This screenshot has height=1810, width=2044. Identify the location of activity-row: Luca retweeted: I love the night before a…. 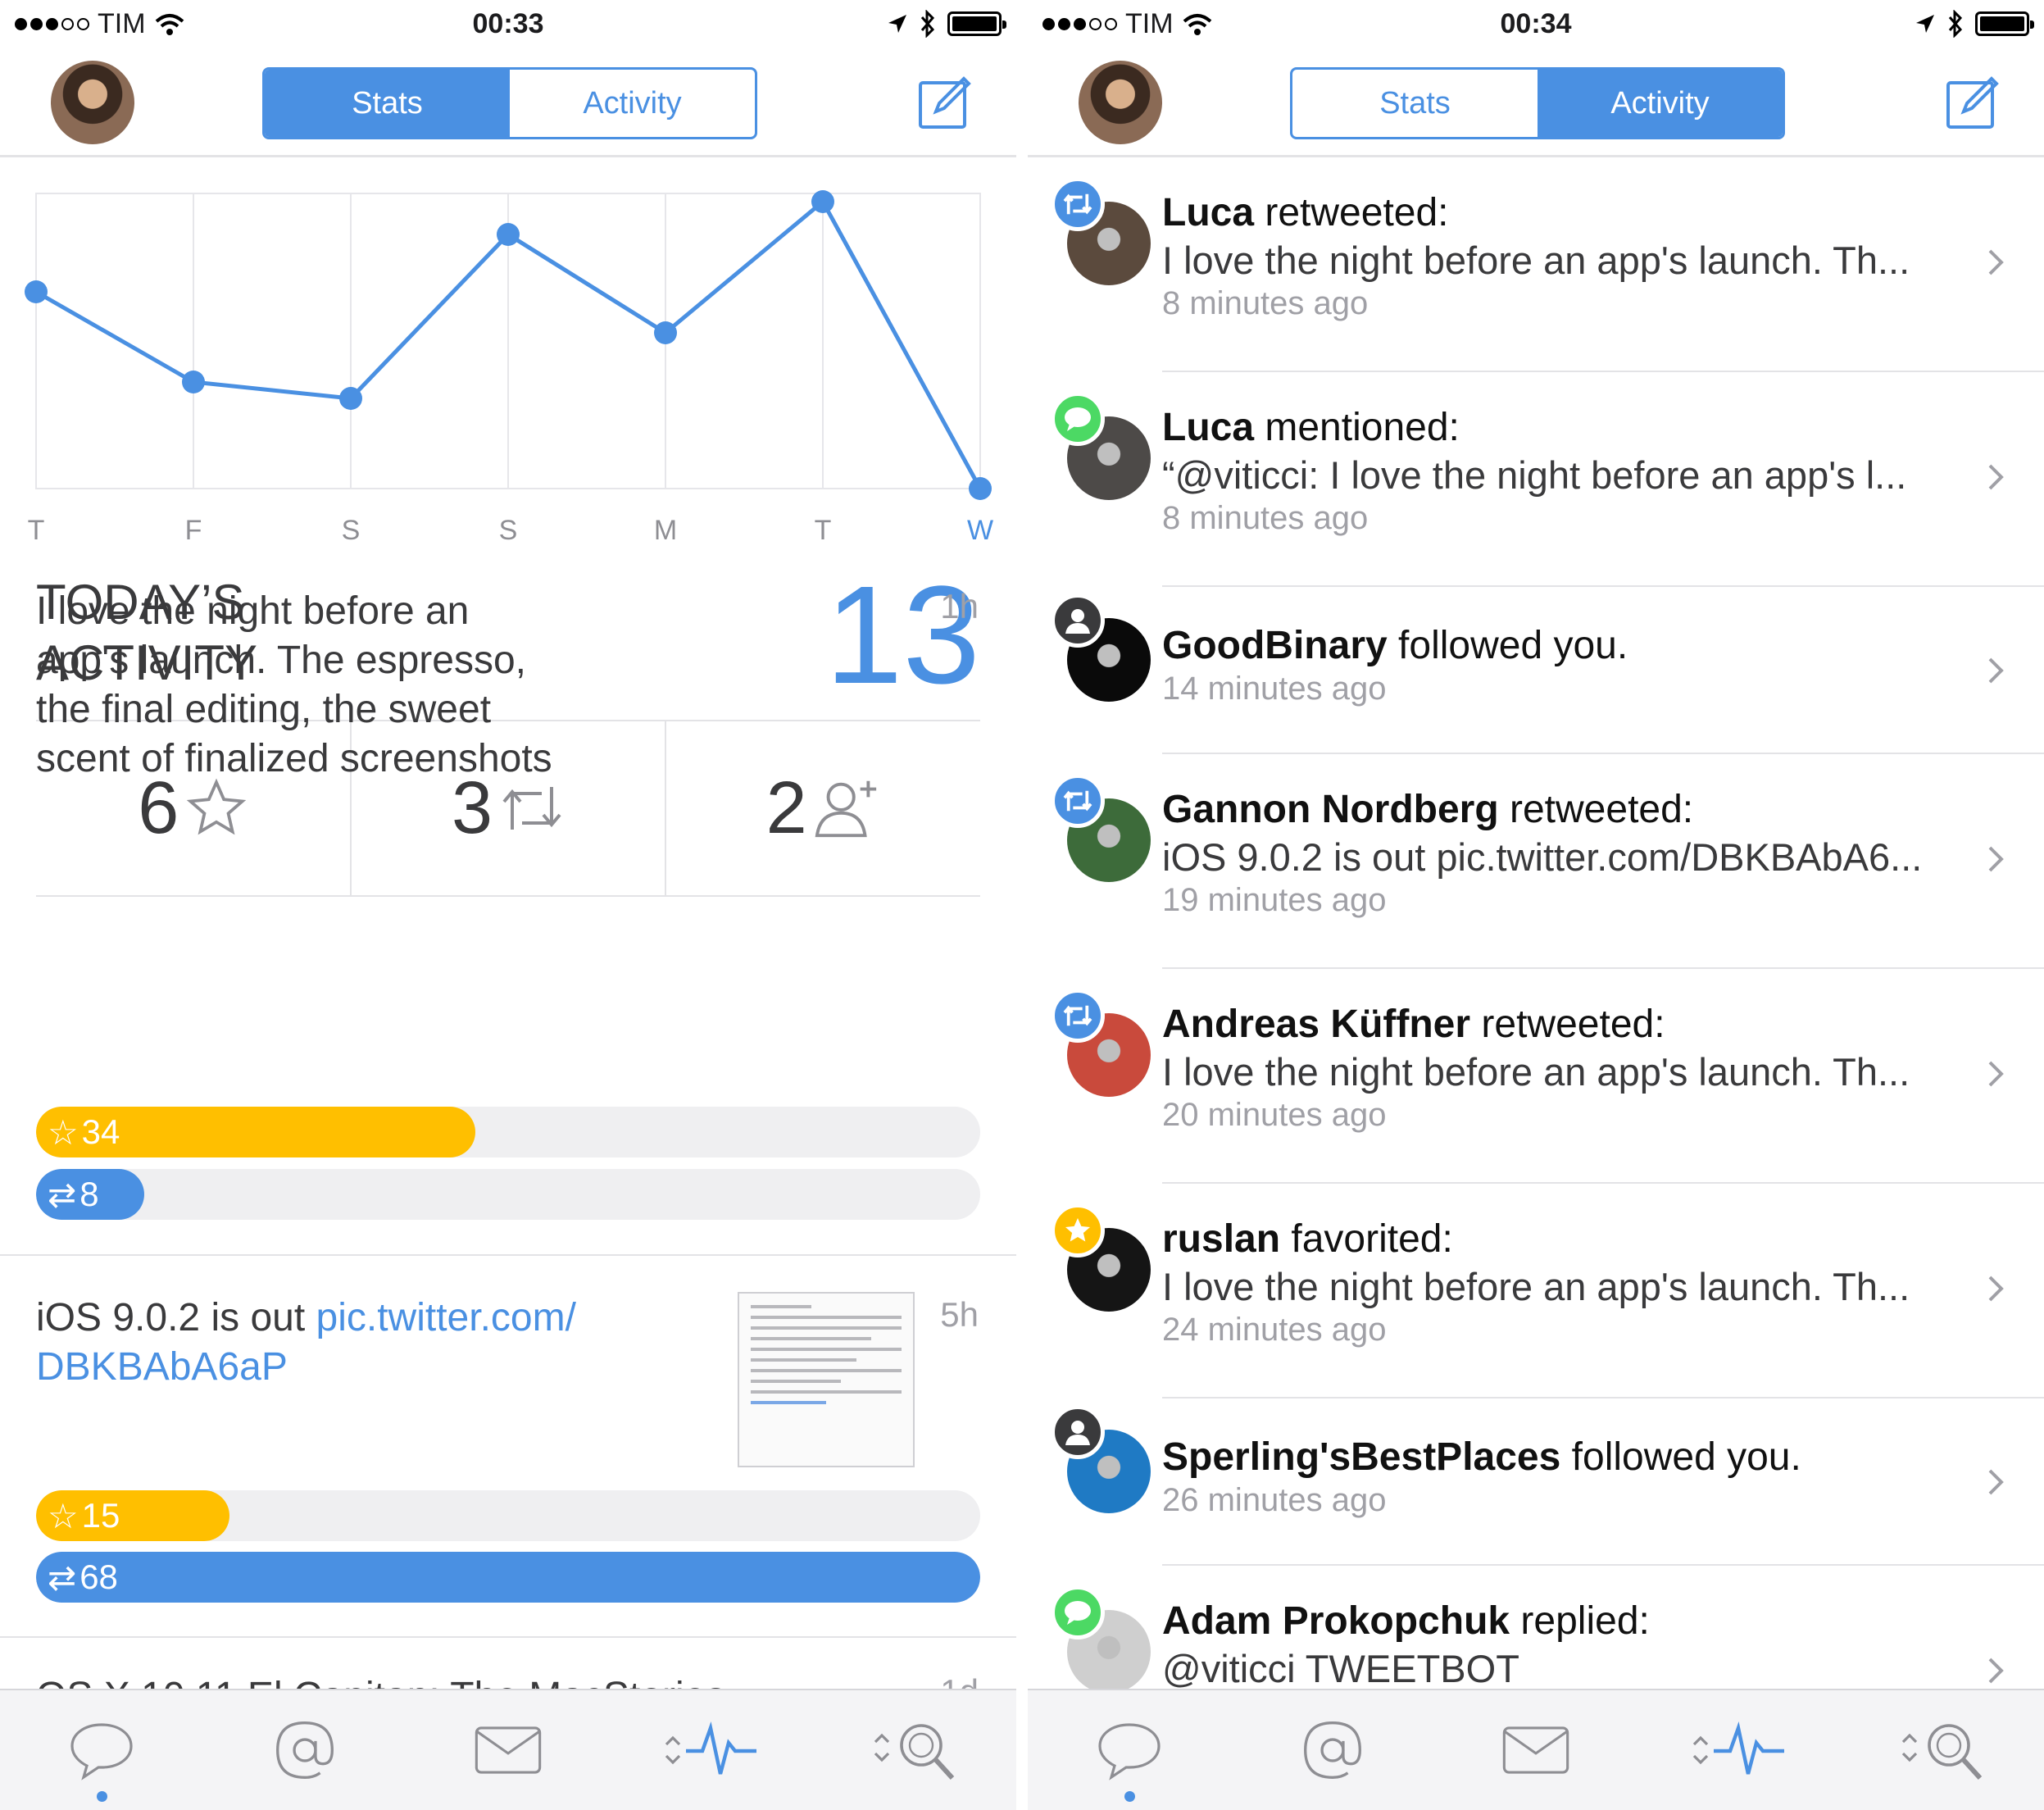
(1536, 265).